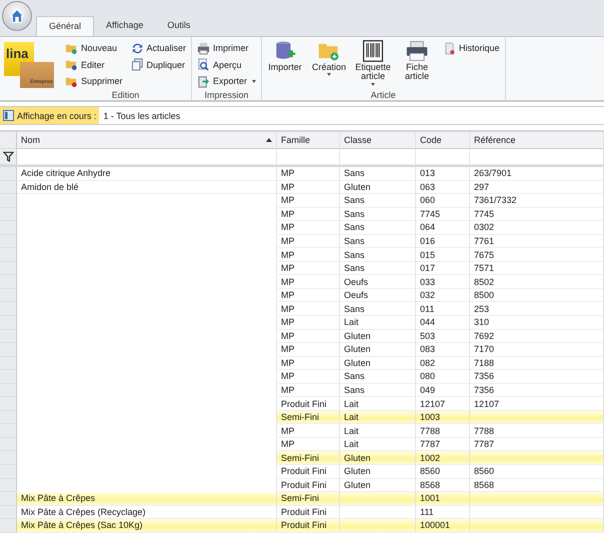  What do you see at coordinates (537, 350) in the screenshot?
I see `reference-cell: 7170` at bounding box center [537, 350].